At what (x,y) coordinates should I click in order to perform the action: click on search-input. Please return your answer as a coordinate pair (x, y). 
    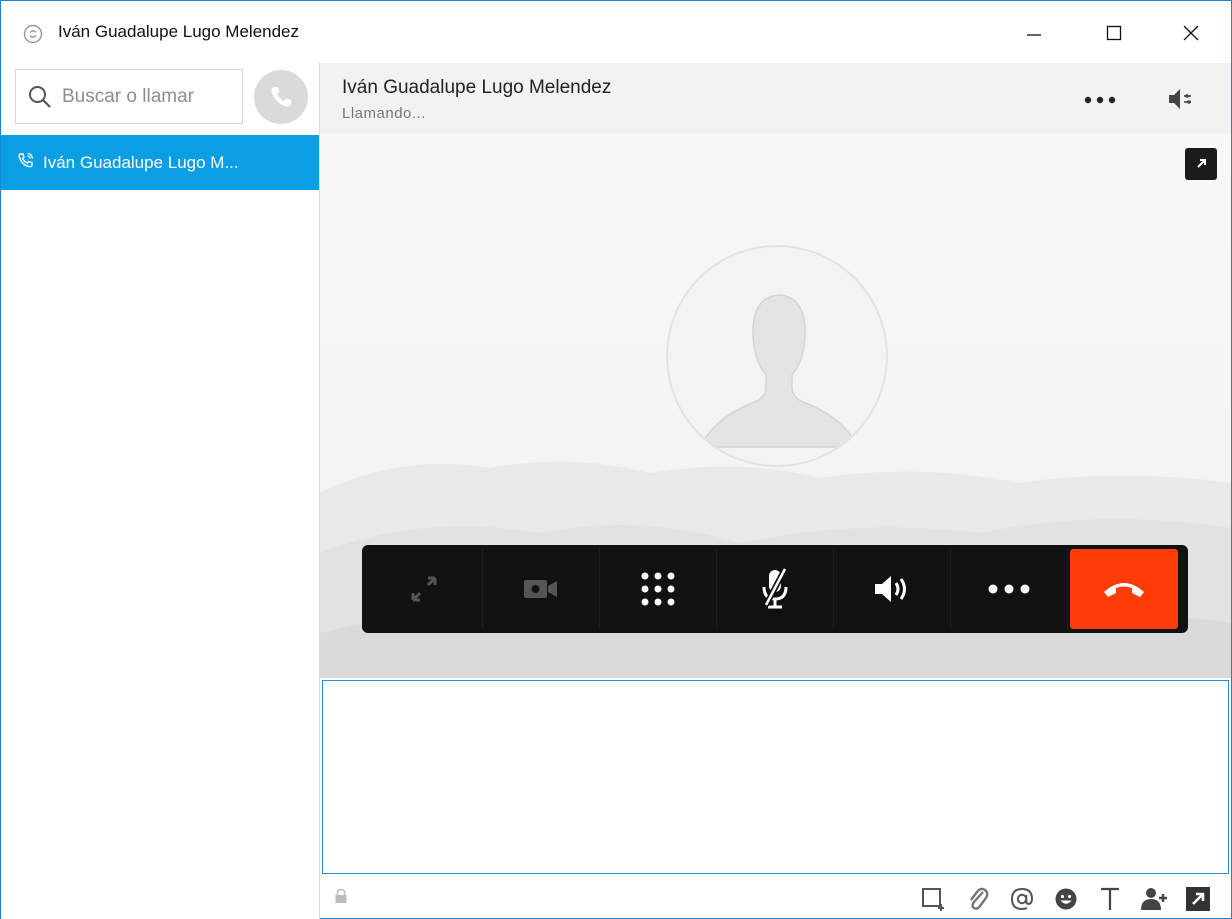
    Looking at the image, I should click on (147, 97).